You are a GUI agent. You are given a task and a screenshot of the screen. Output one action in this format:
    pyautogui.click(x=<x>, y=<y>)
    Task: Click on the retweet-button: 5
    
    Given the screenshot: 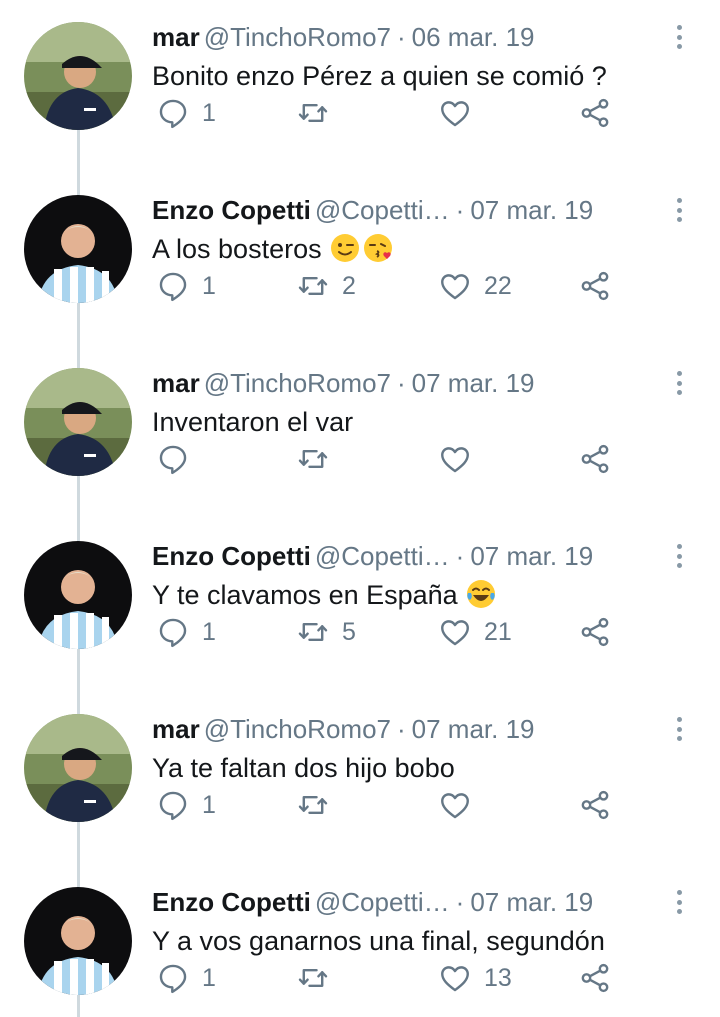 What is the action you would take?
    pyautogui.click(x=326, y=632)
    